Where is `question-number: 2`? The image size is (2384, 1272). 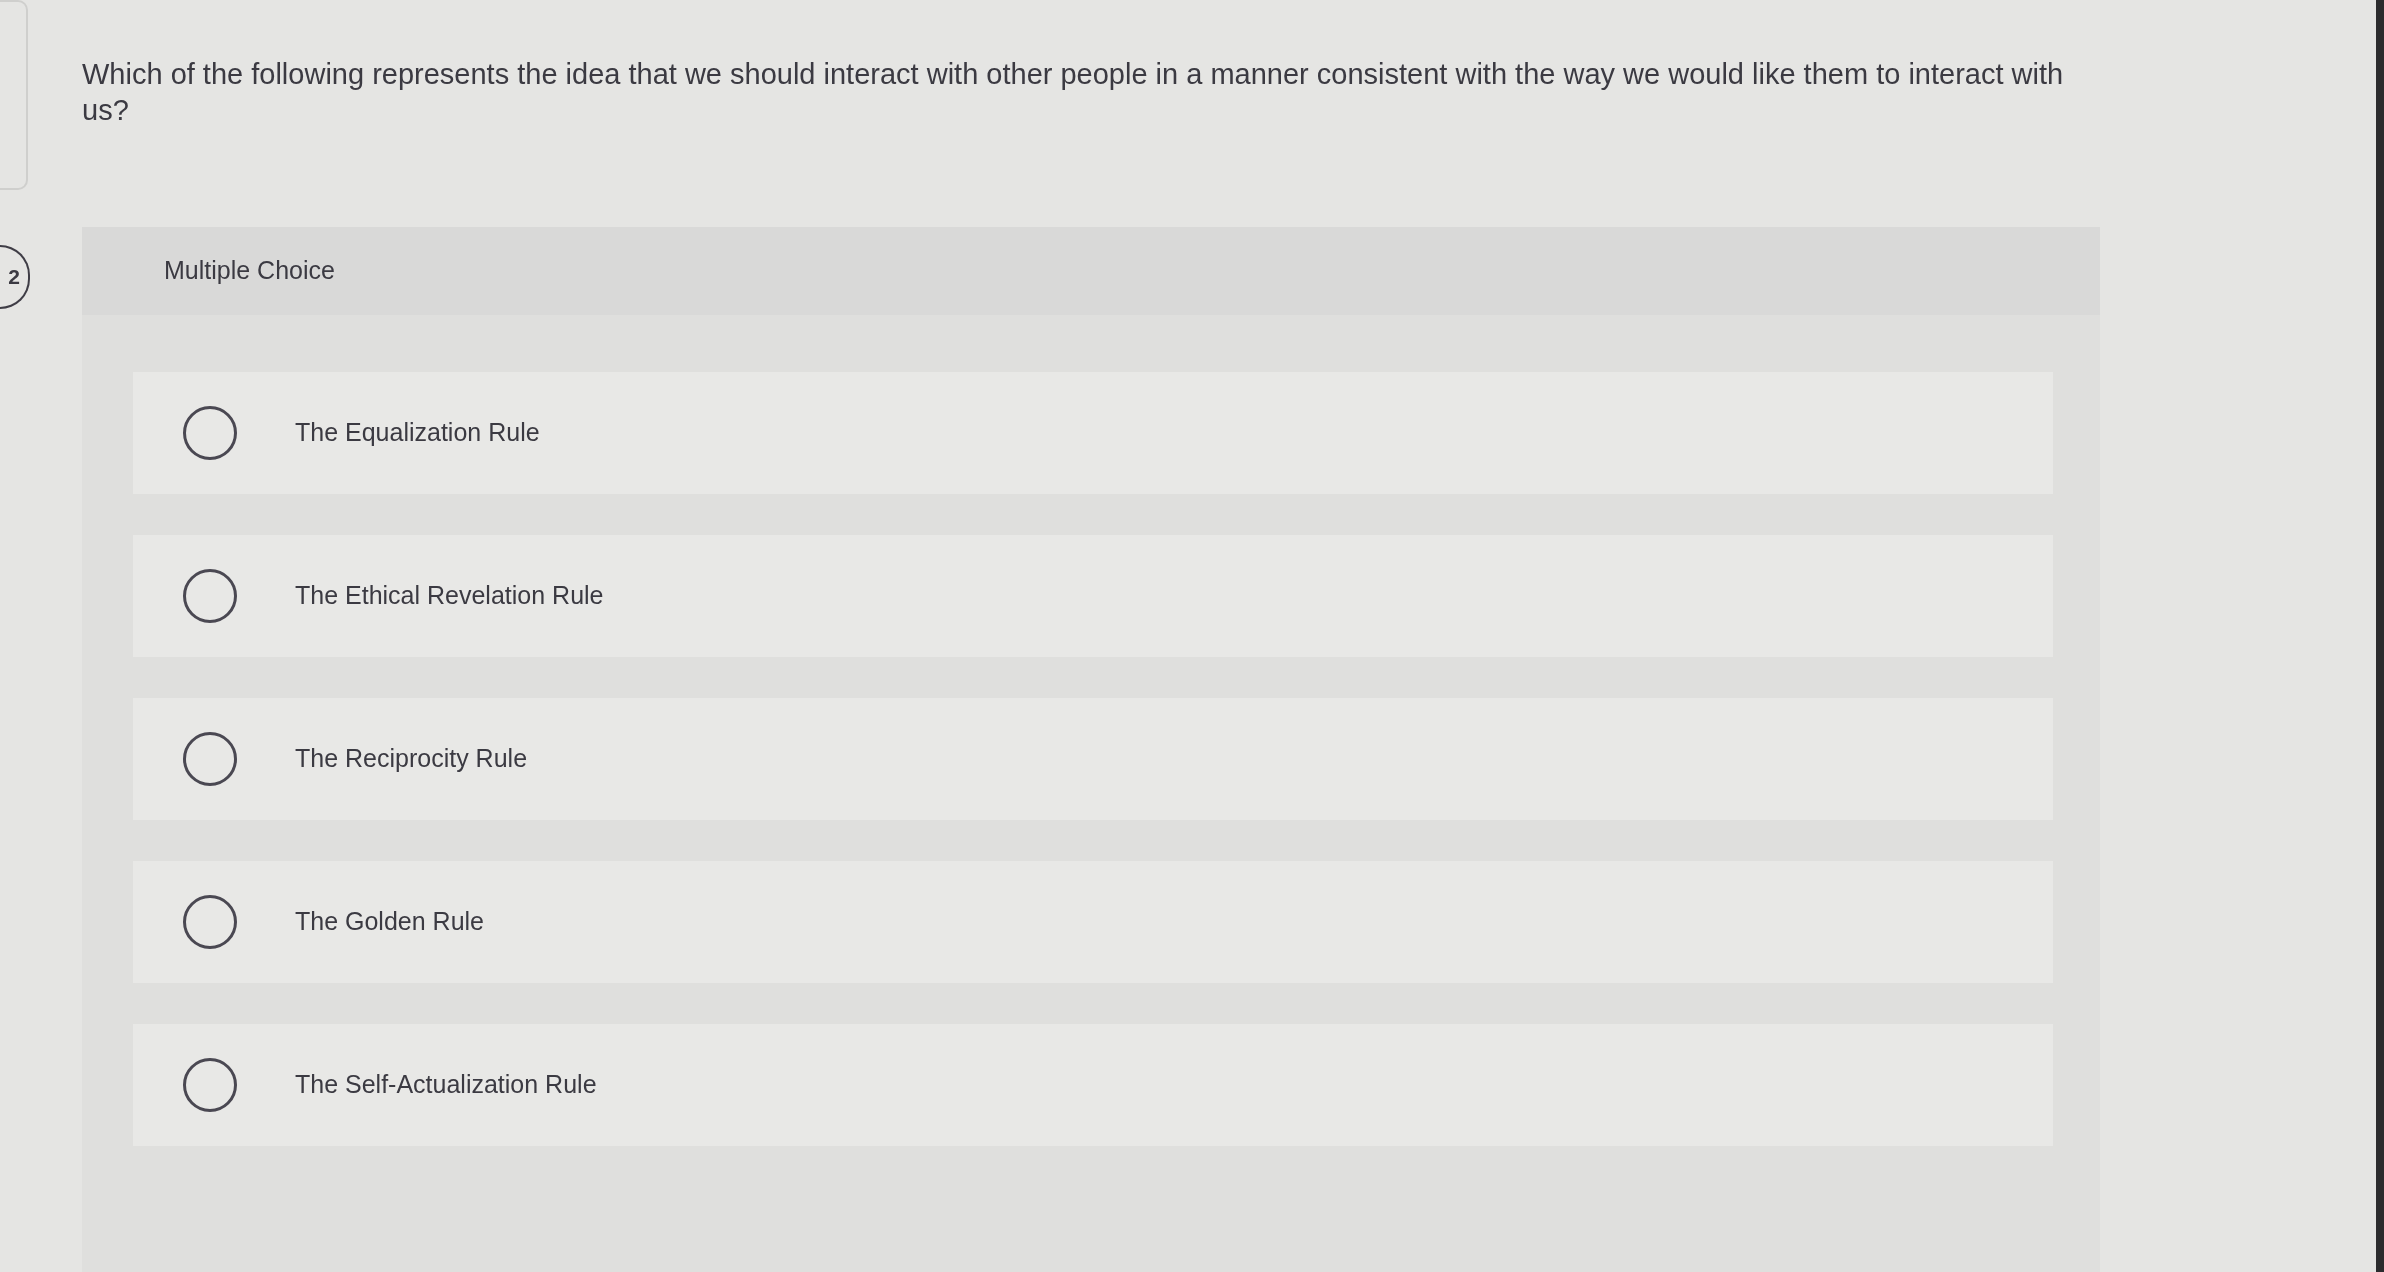
question-number: 2 is located at coordinates (15, 277).